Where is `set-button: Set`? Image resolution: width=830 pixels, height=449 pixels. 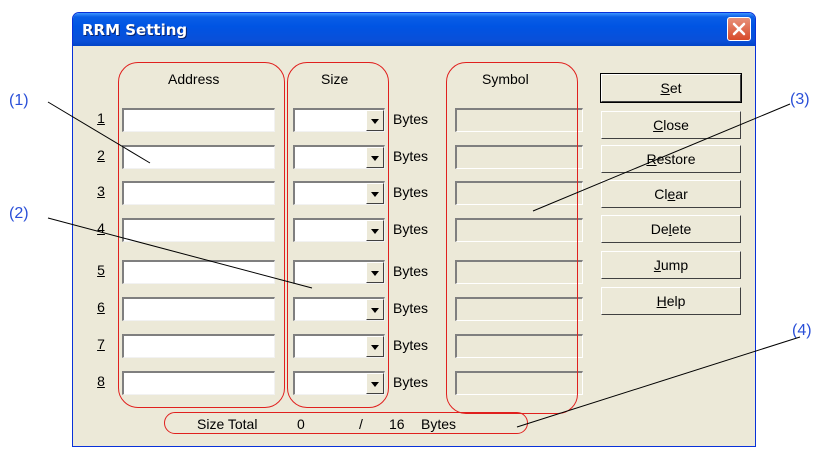 set-button: Set is located at coordinates (671, 88).